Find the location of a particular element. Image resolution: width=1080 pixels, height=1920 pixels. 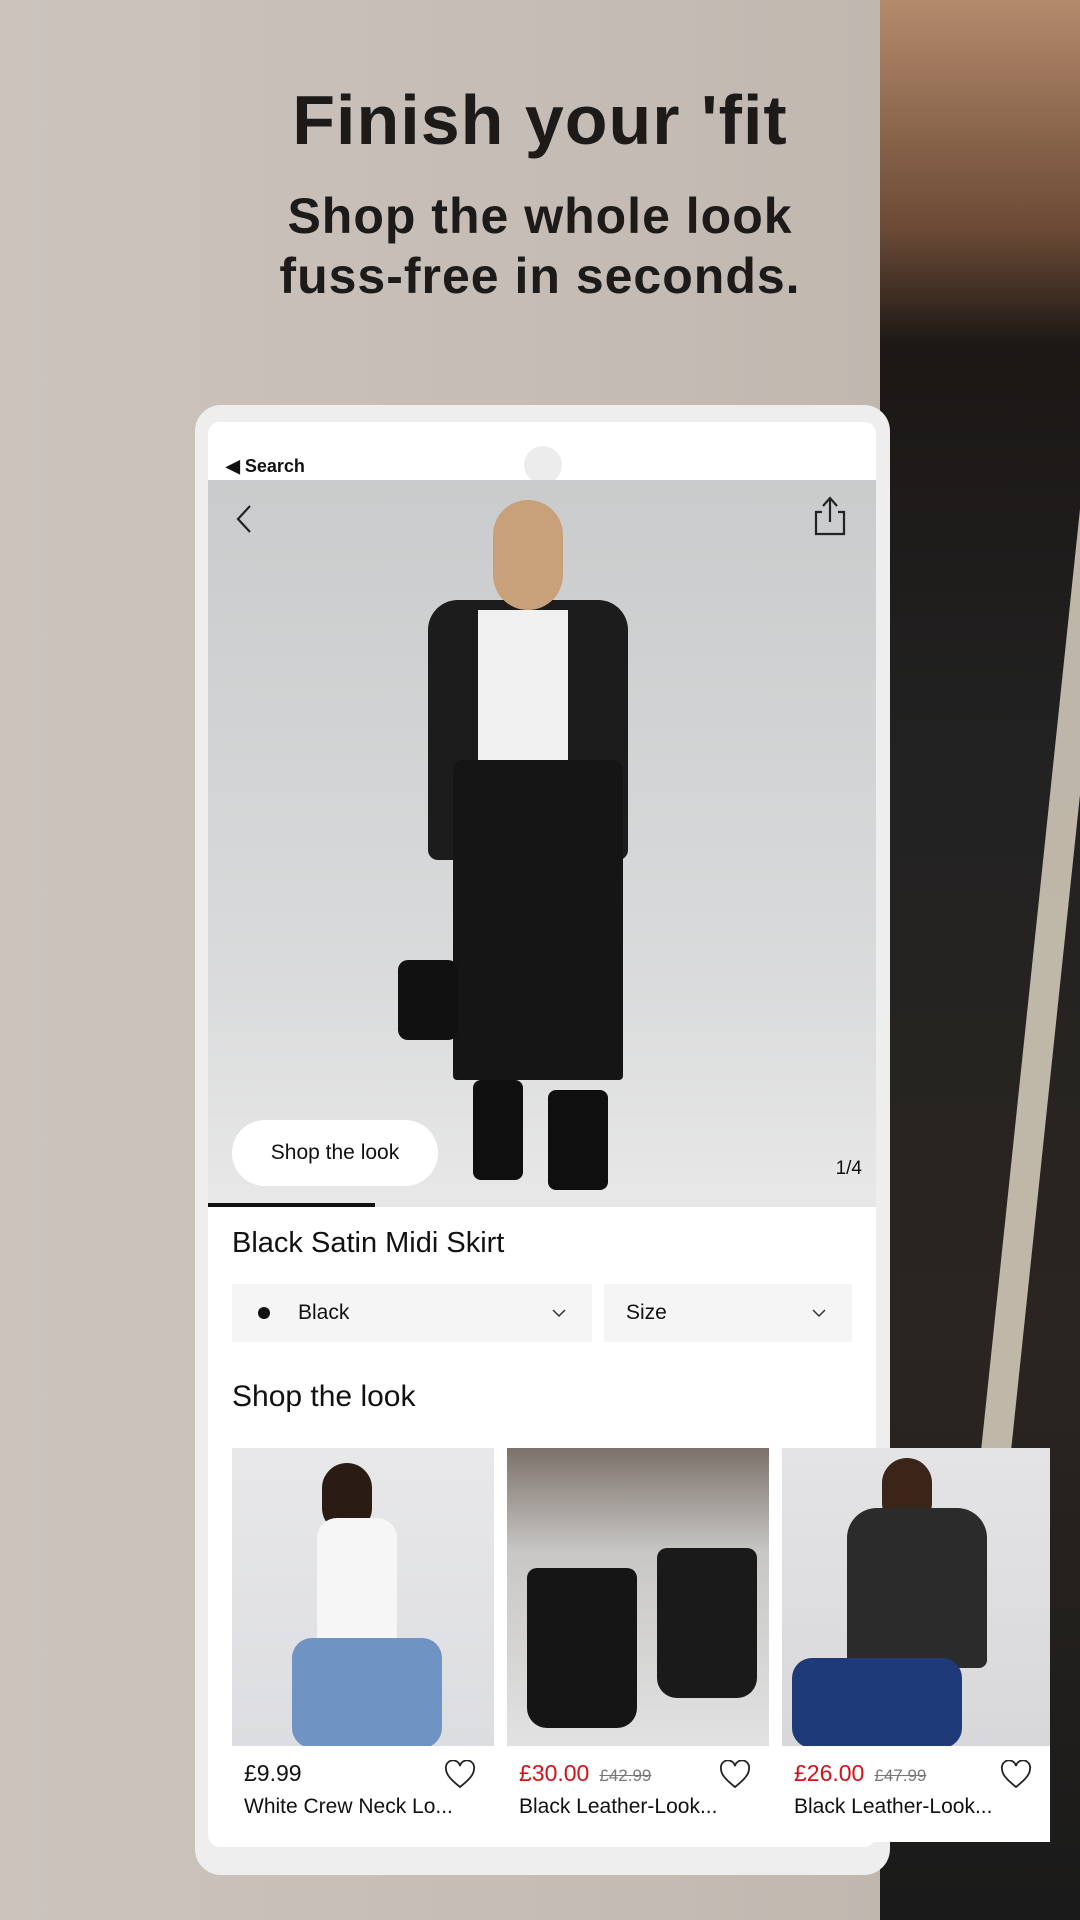

shop-the-look-heading: Shop the look is located at coordinates (324, 1396).